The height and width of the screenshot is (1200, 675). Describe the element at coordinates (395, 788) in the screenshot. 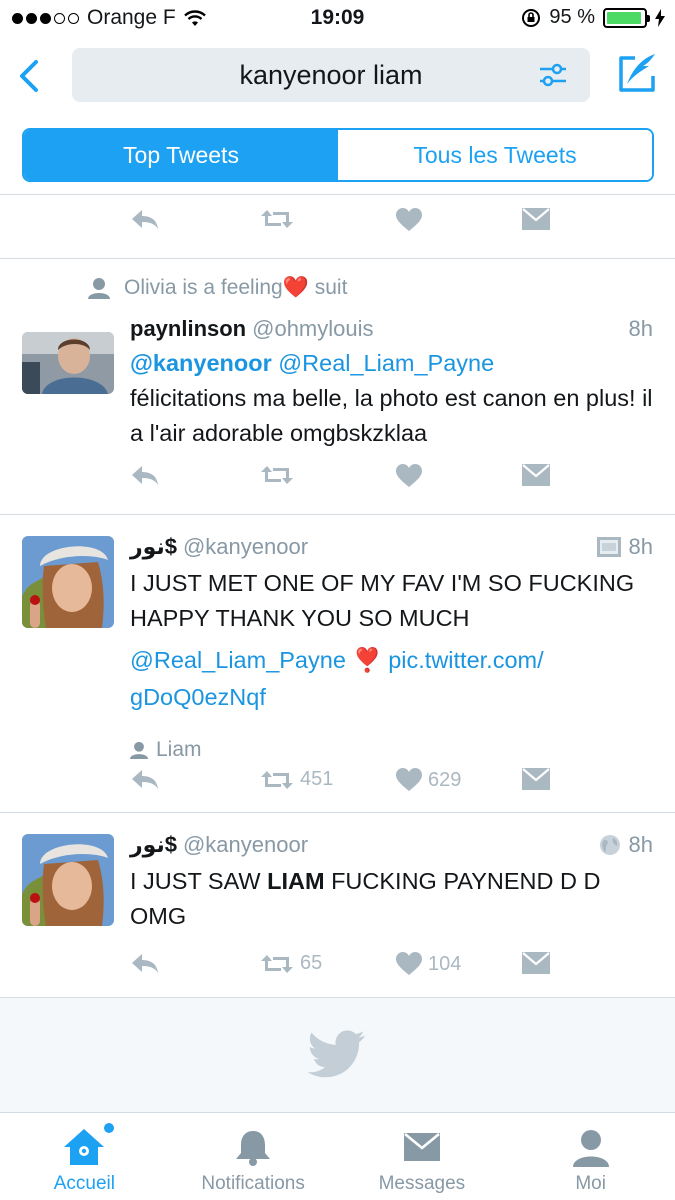

I see `tweet-actions: 451 629` at that location.